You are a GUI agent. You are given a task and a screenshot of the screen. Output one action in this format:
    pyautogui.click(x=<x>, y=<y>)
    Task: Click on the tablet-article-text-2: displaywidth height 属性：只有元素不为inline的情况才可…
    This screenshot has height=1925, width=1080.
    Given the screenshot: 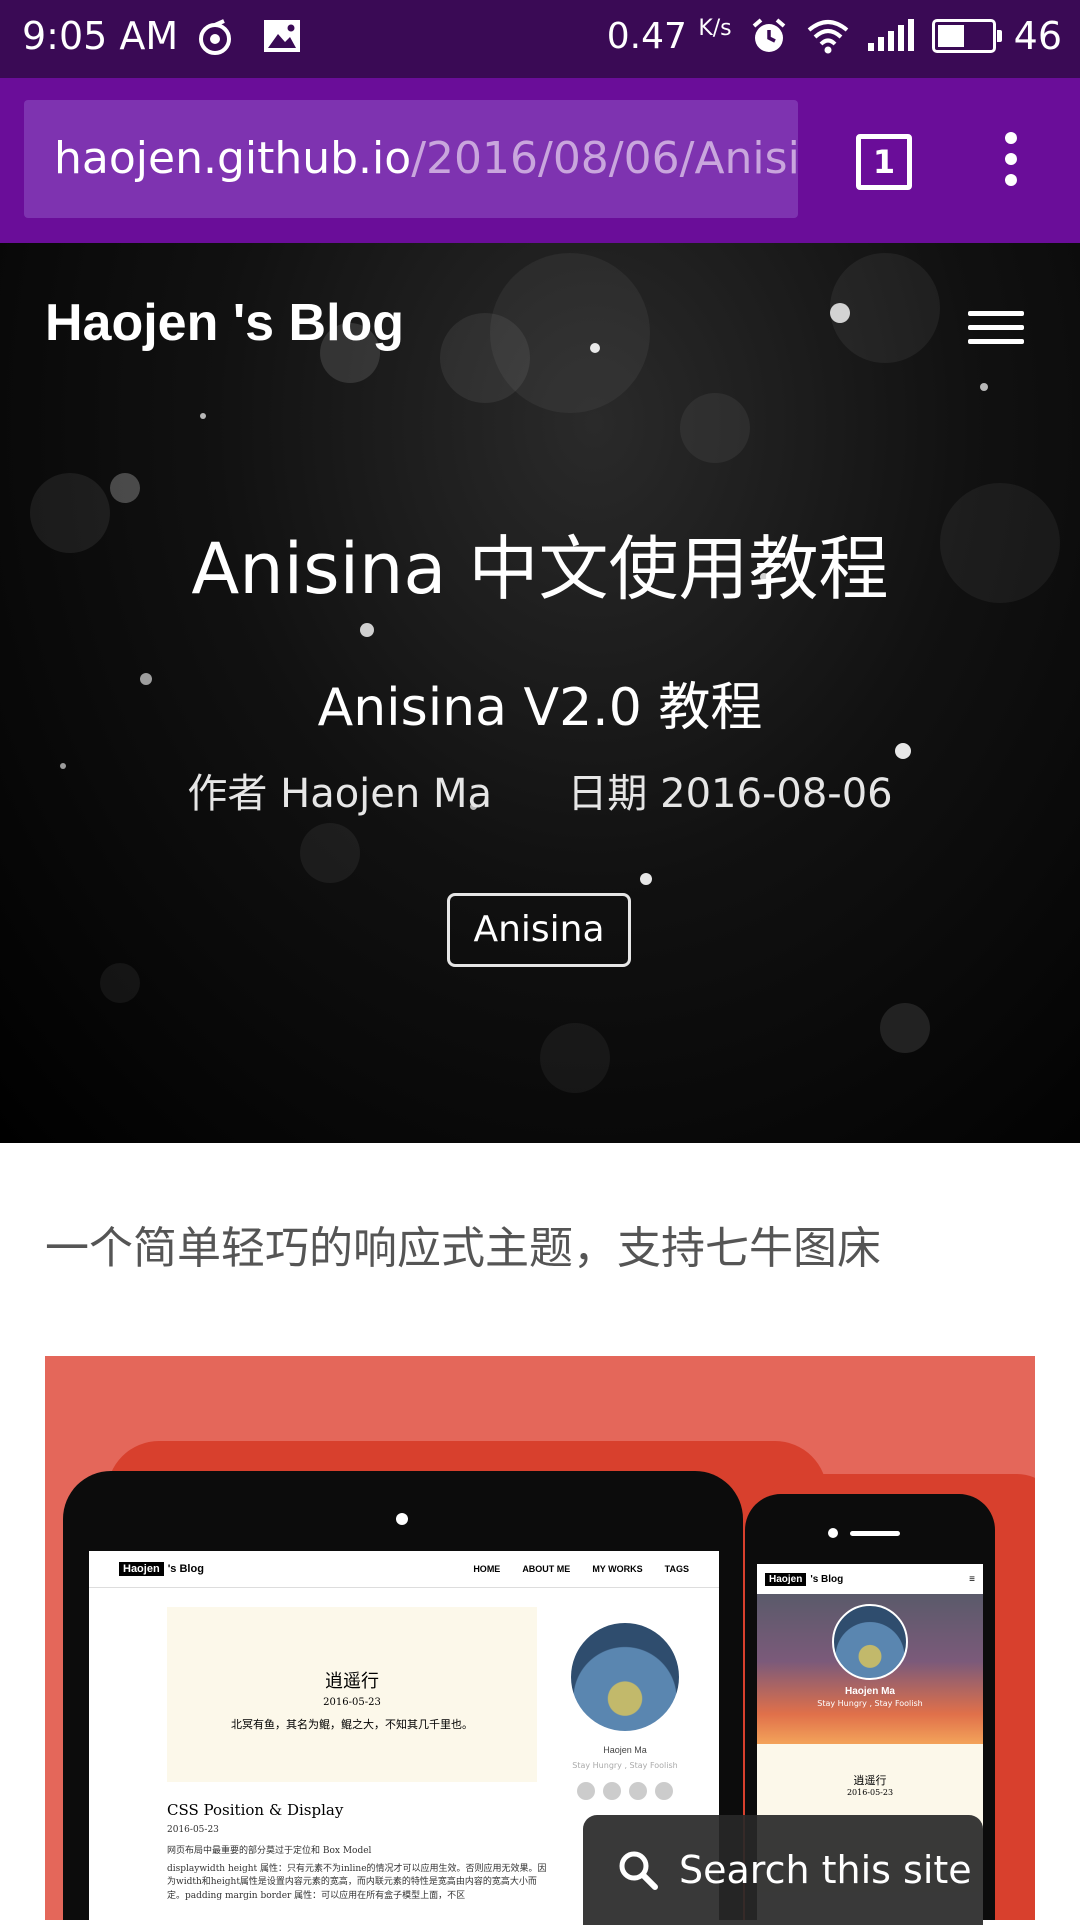 What is the action you would take?
    pyautogui.click(x=357, y=1882)
    